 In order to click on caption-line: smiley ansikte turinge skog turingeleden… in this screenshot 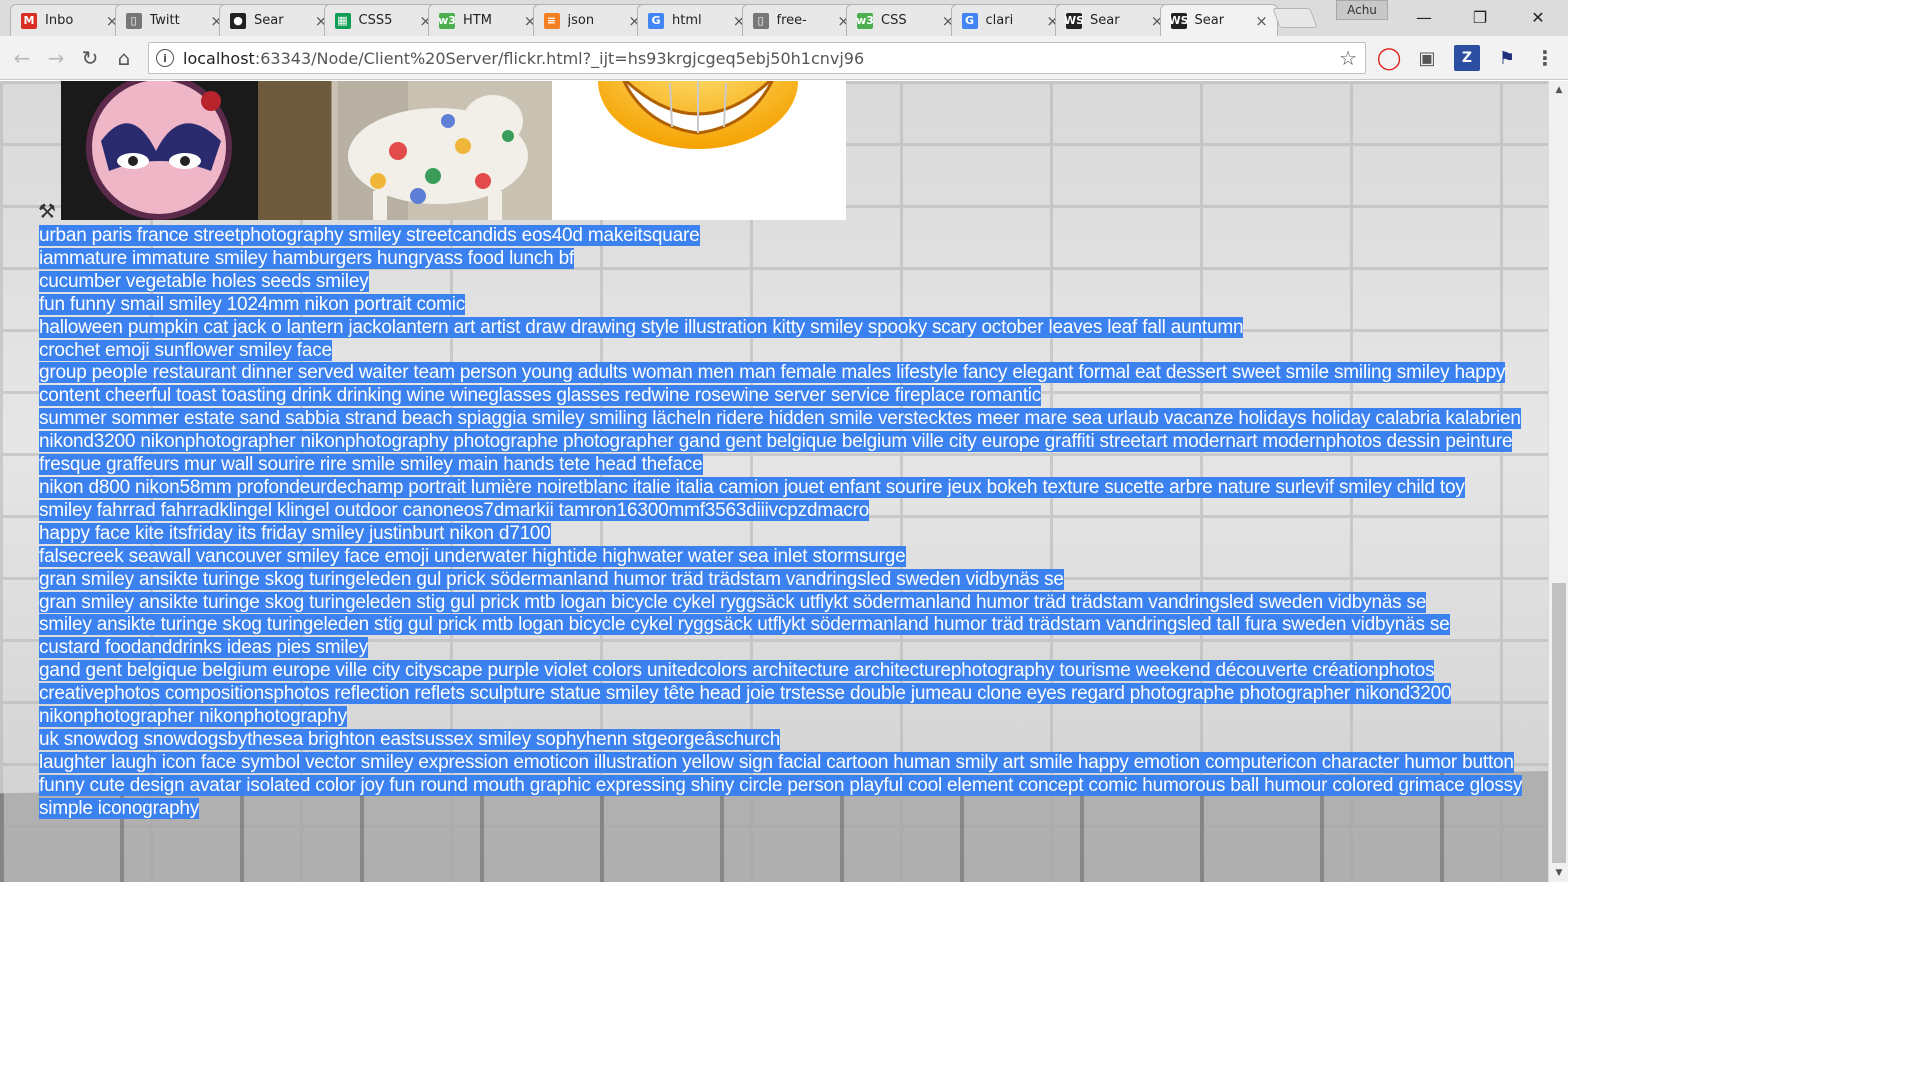, I will do `click(784, 625)`.